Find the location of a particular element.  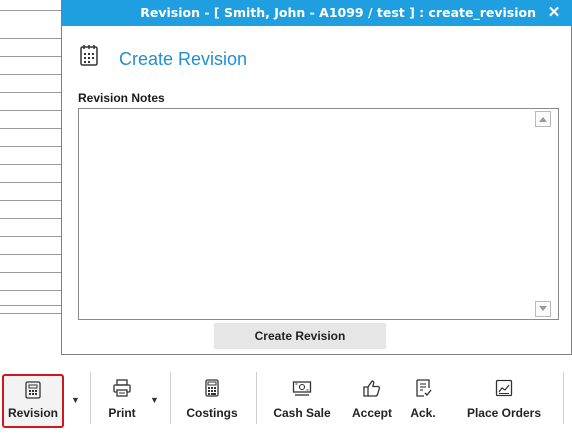

scroll-down-button is located at coordinates (543, 309).